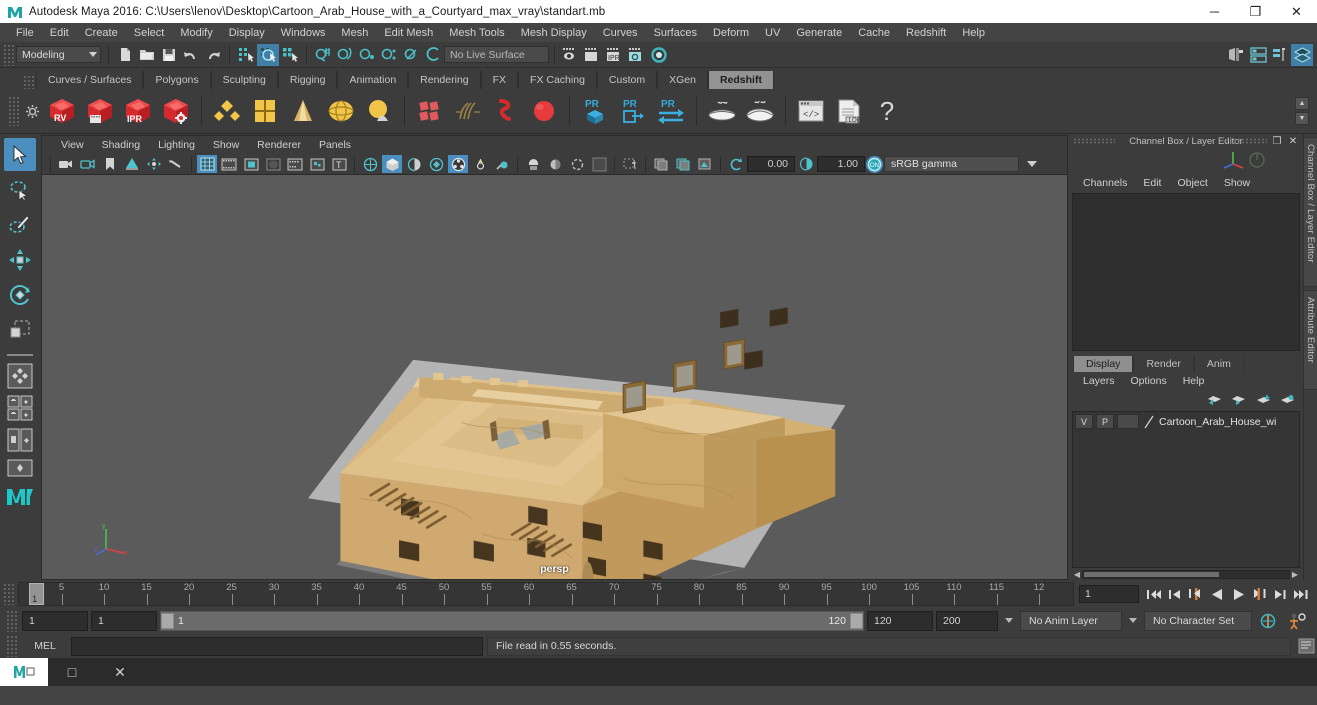 The image size is (1317, 705). Describe the element at coordinates (819, 33) in the screenshot. I see `menu-generate: Generate` at that location.